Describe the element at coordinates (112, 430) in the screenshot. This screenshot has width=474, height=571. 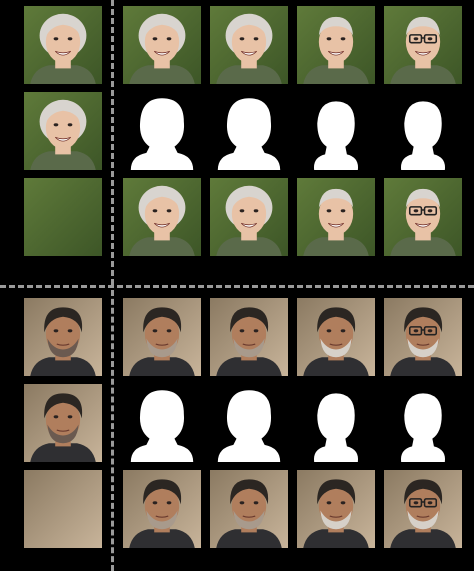
I see `vertical-dashed-separator-bottom` at that location.